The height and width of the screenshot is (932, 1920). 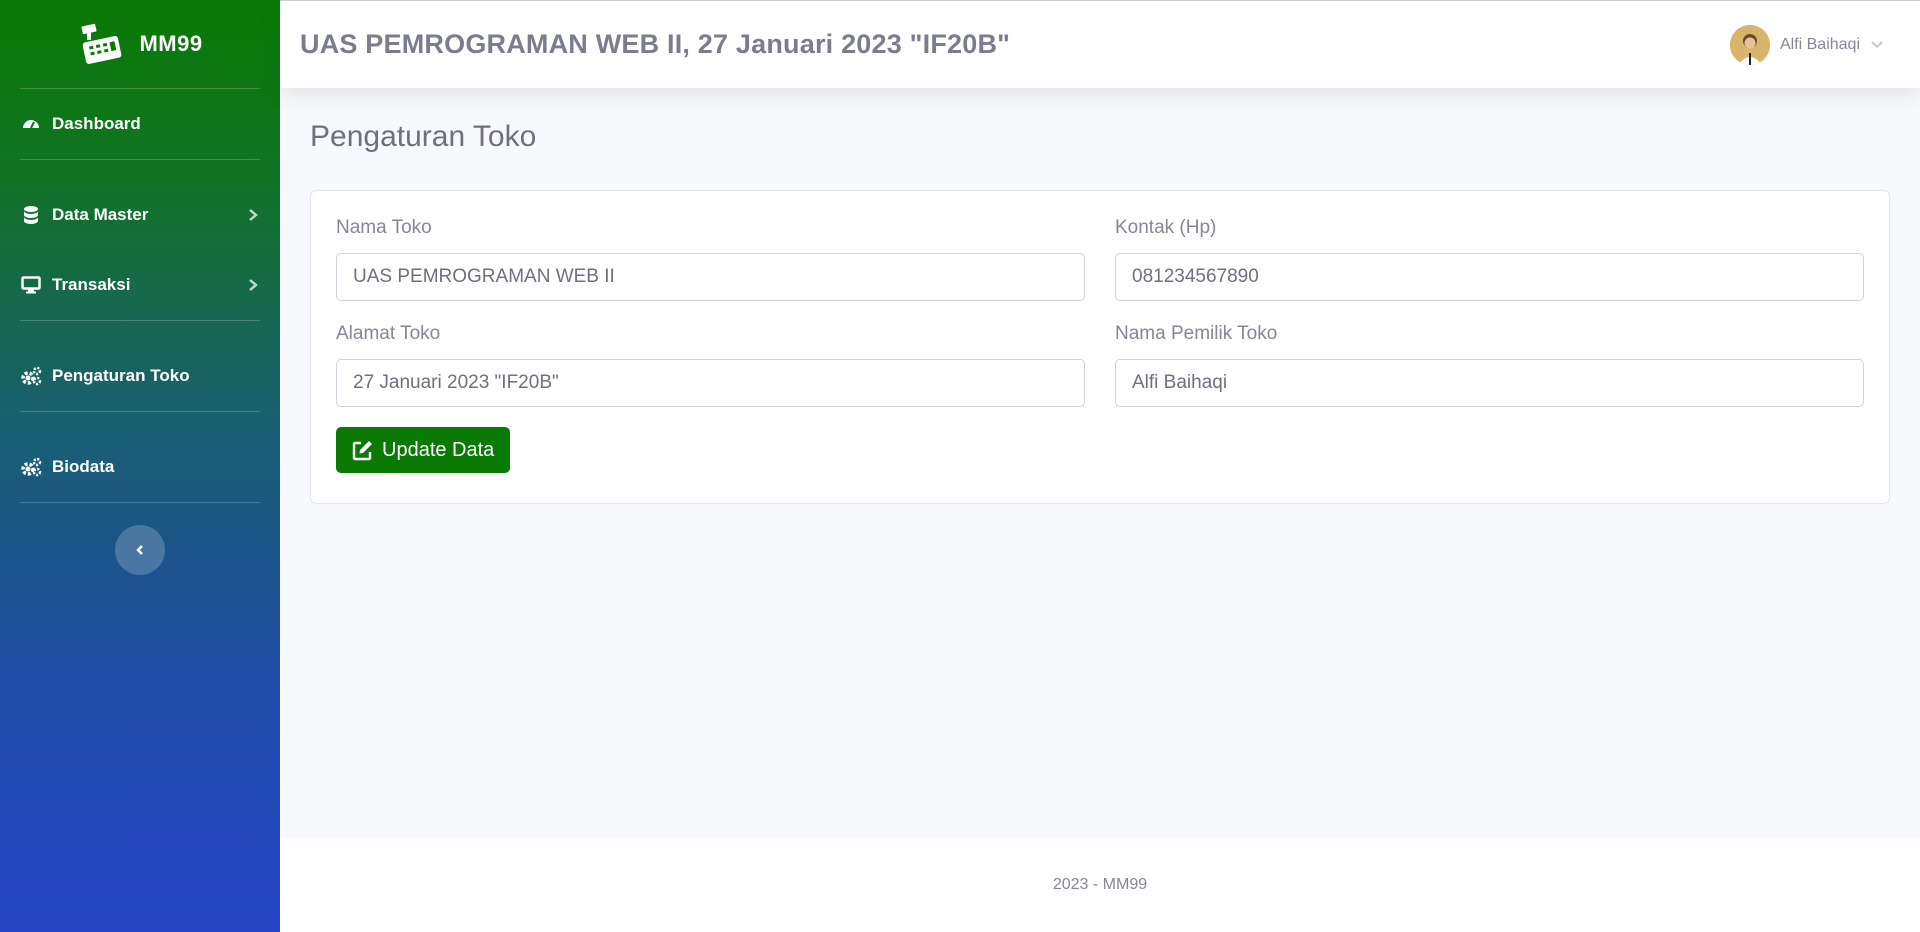 What do you see at coordinates (384, 227) in the screenshot?
I see `nama-toko-label: Nama Toko` at bounding box center [384, 227].